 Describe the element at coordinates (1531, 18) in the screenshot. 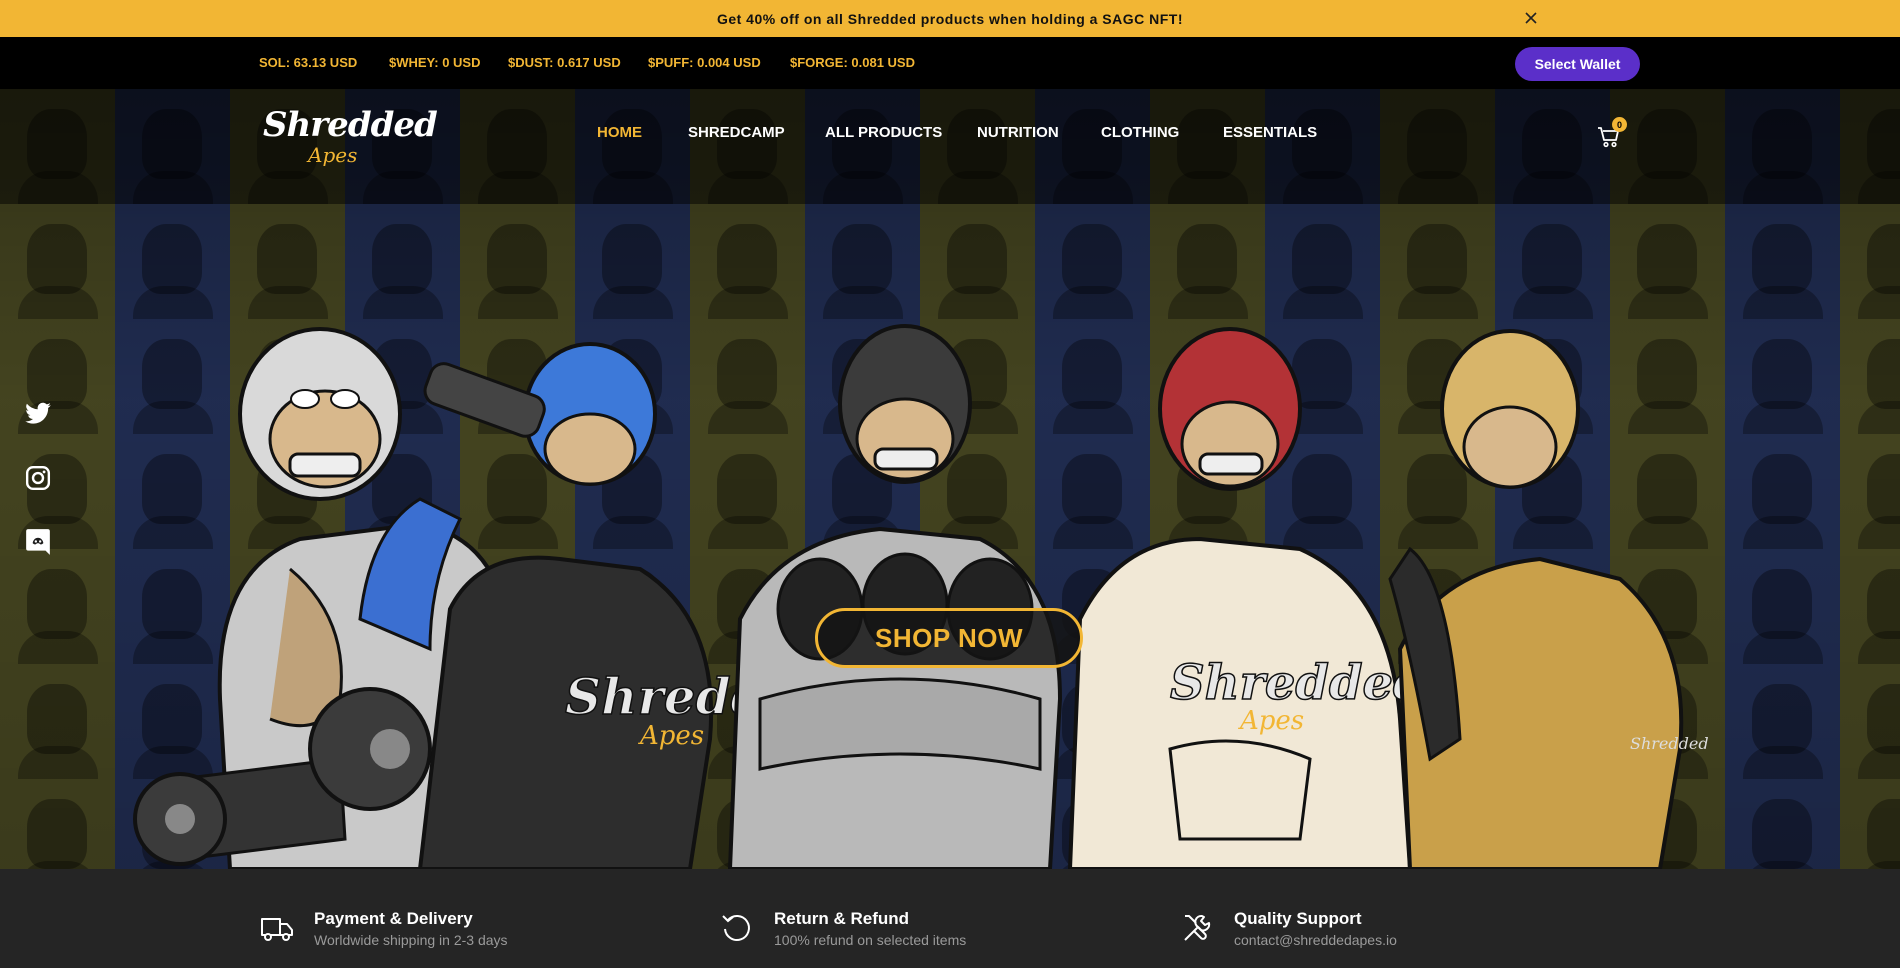

I see `close-icon` at that location.